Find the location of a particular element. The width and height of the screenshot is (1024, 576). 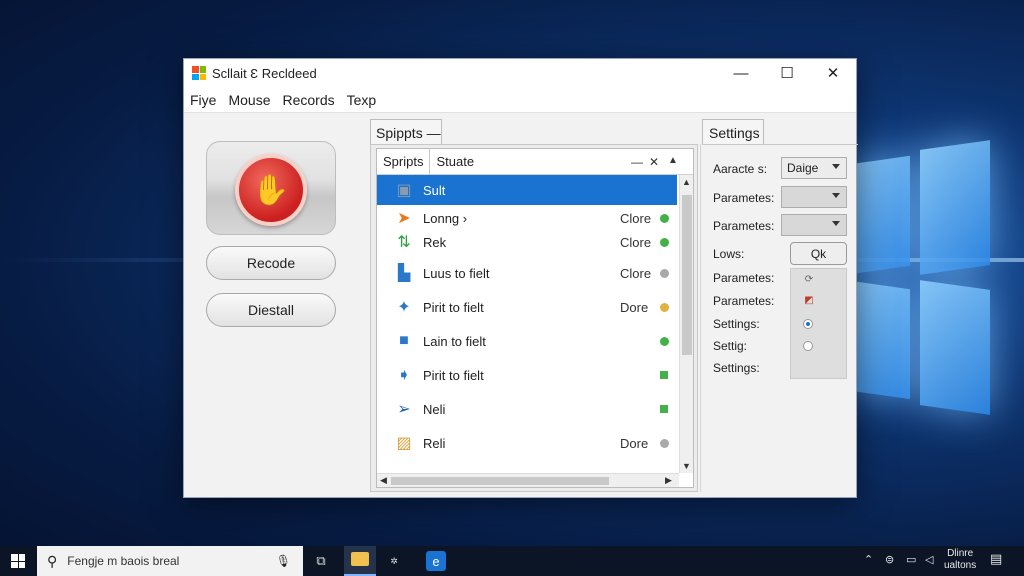

setting-label-characters: Aaracte s: is located at coordinates (740, 169).